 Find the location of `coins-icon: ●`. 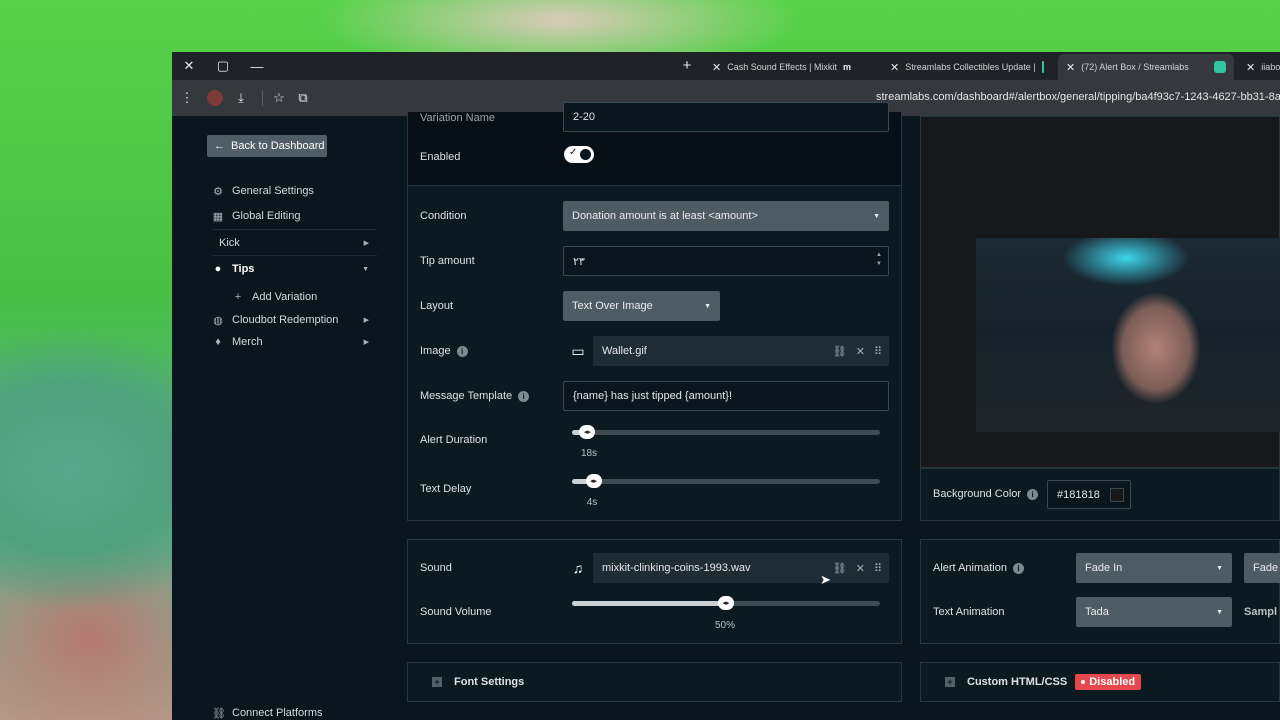

coins-icon: ● is located at coordinates (218, 269).